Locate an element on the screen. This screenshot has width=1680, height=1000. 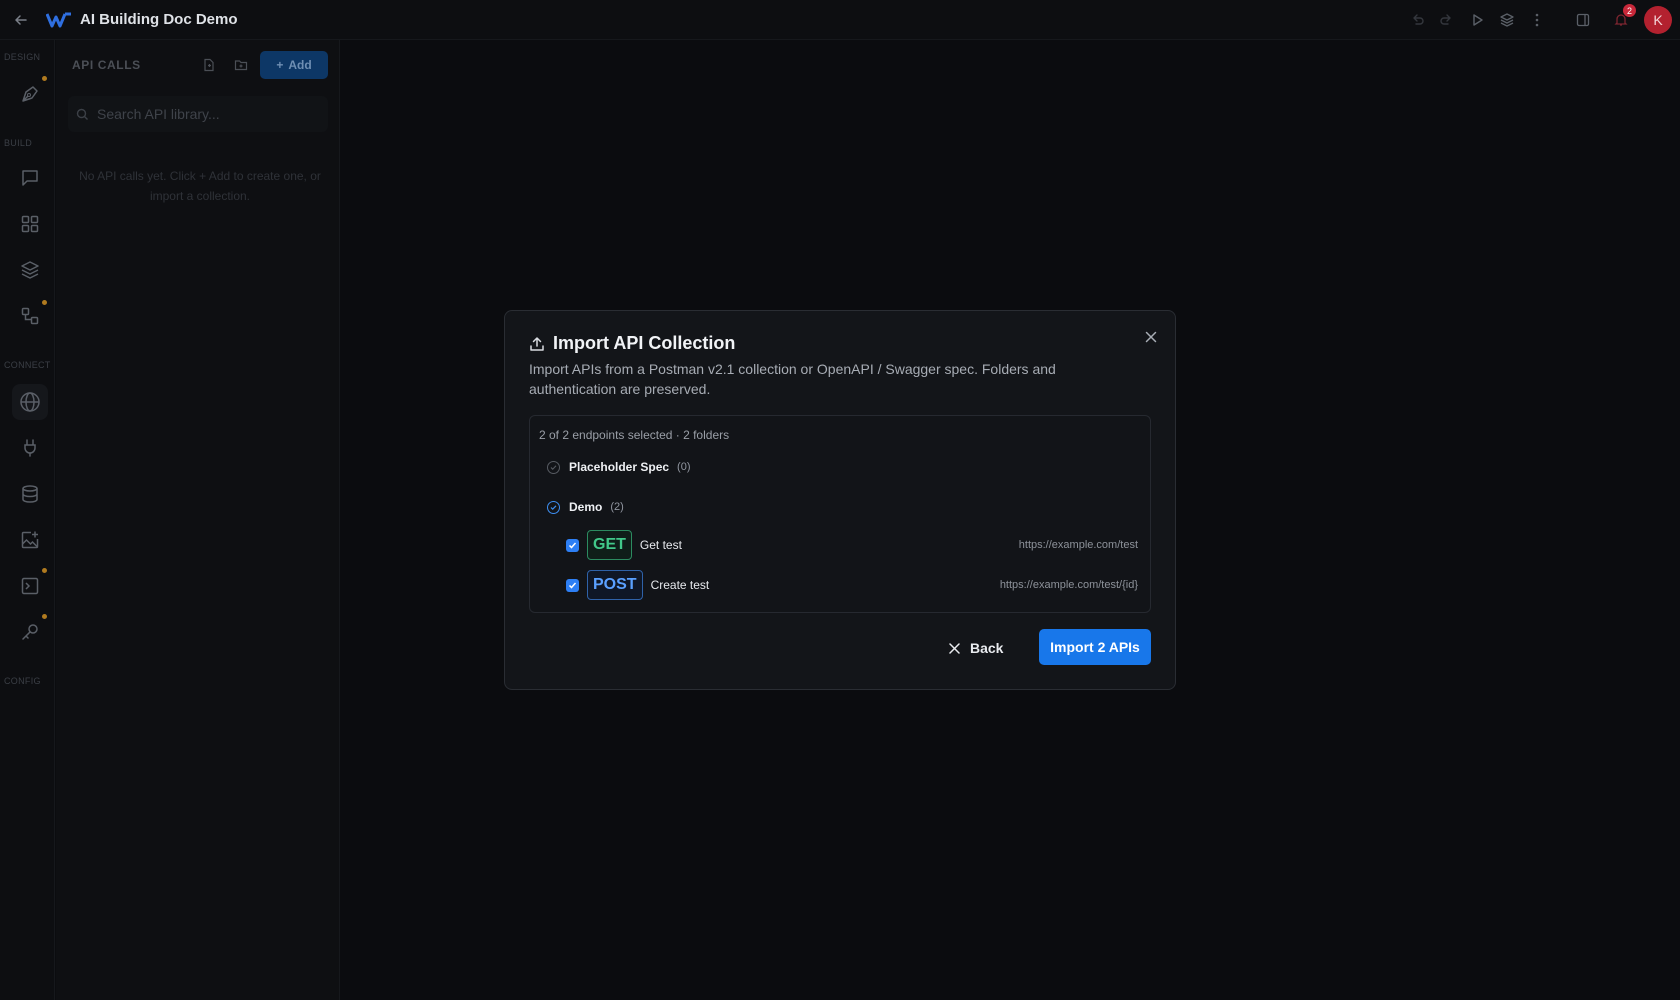
layers-icon is located at coordinates (1507, 20).